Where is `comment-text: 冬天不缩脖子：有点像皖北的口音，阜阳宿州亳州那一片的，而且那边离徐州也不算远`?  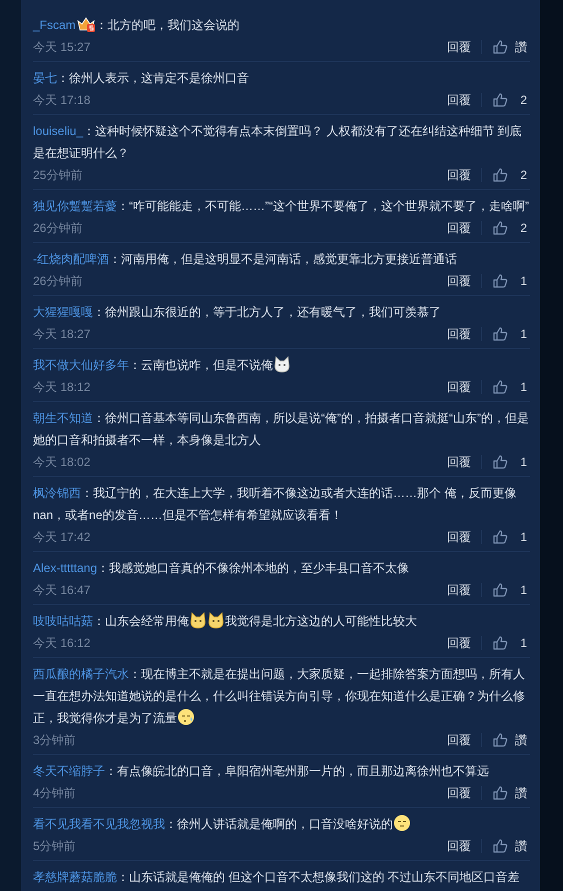 comment-text: 冬天不缩脖子：有点像皖北的口音，阜阳宿州亳州那一片的，而且那边离徐州也不算远 is located at coordinates (261, 771).